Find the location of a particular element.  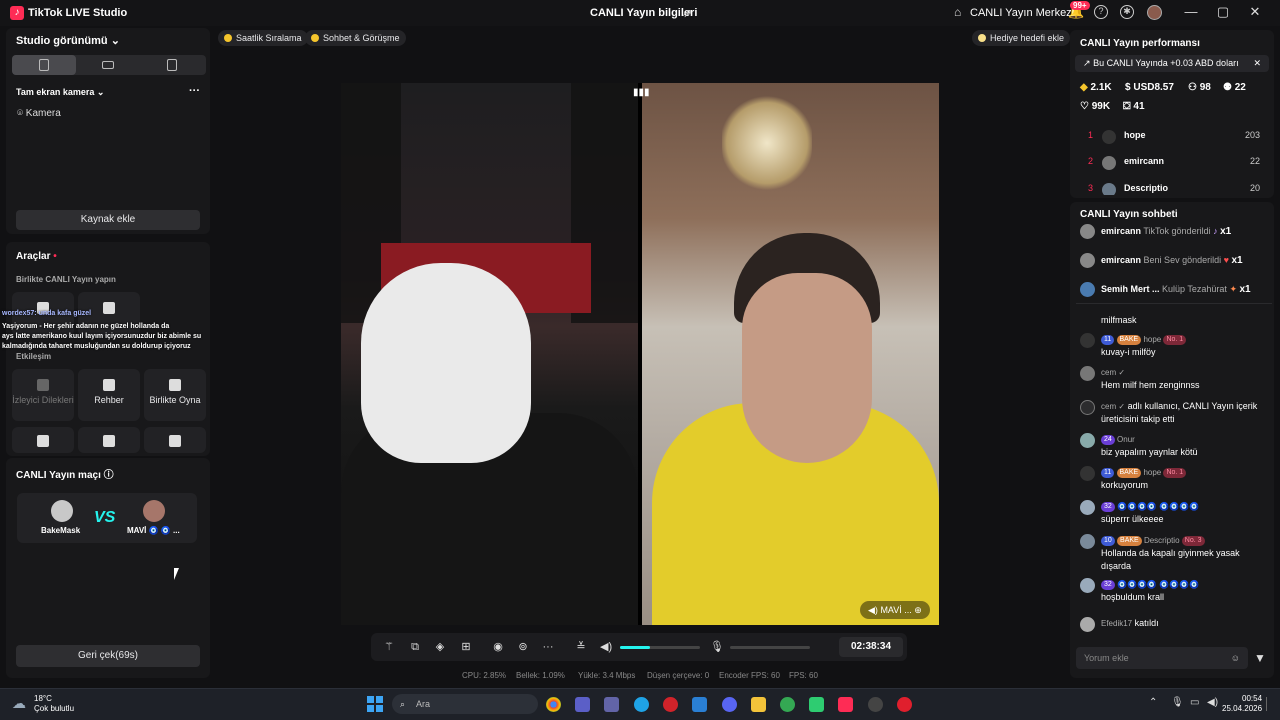

teams-icon is located at coordinates (611, 704).